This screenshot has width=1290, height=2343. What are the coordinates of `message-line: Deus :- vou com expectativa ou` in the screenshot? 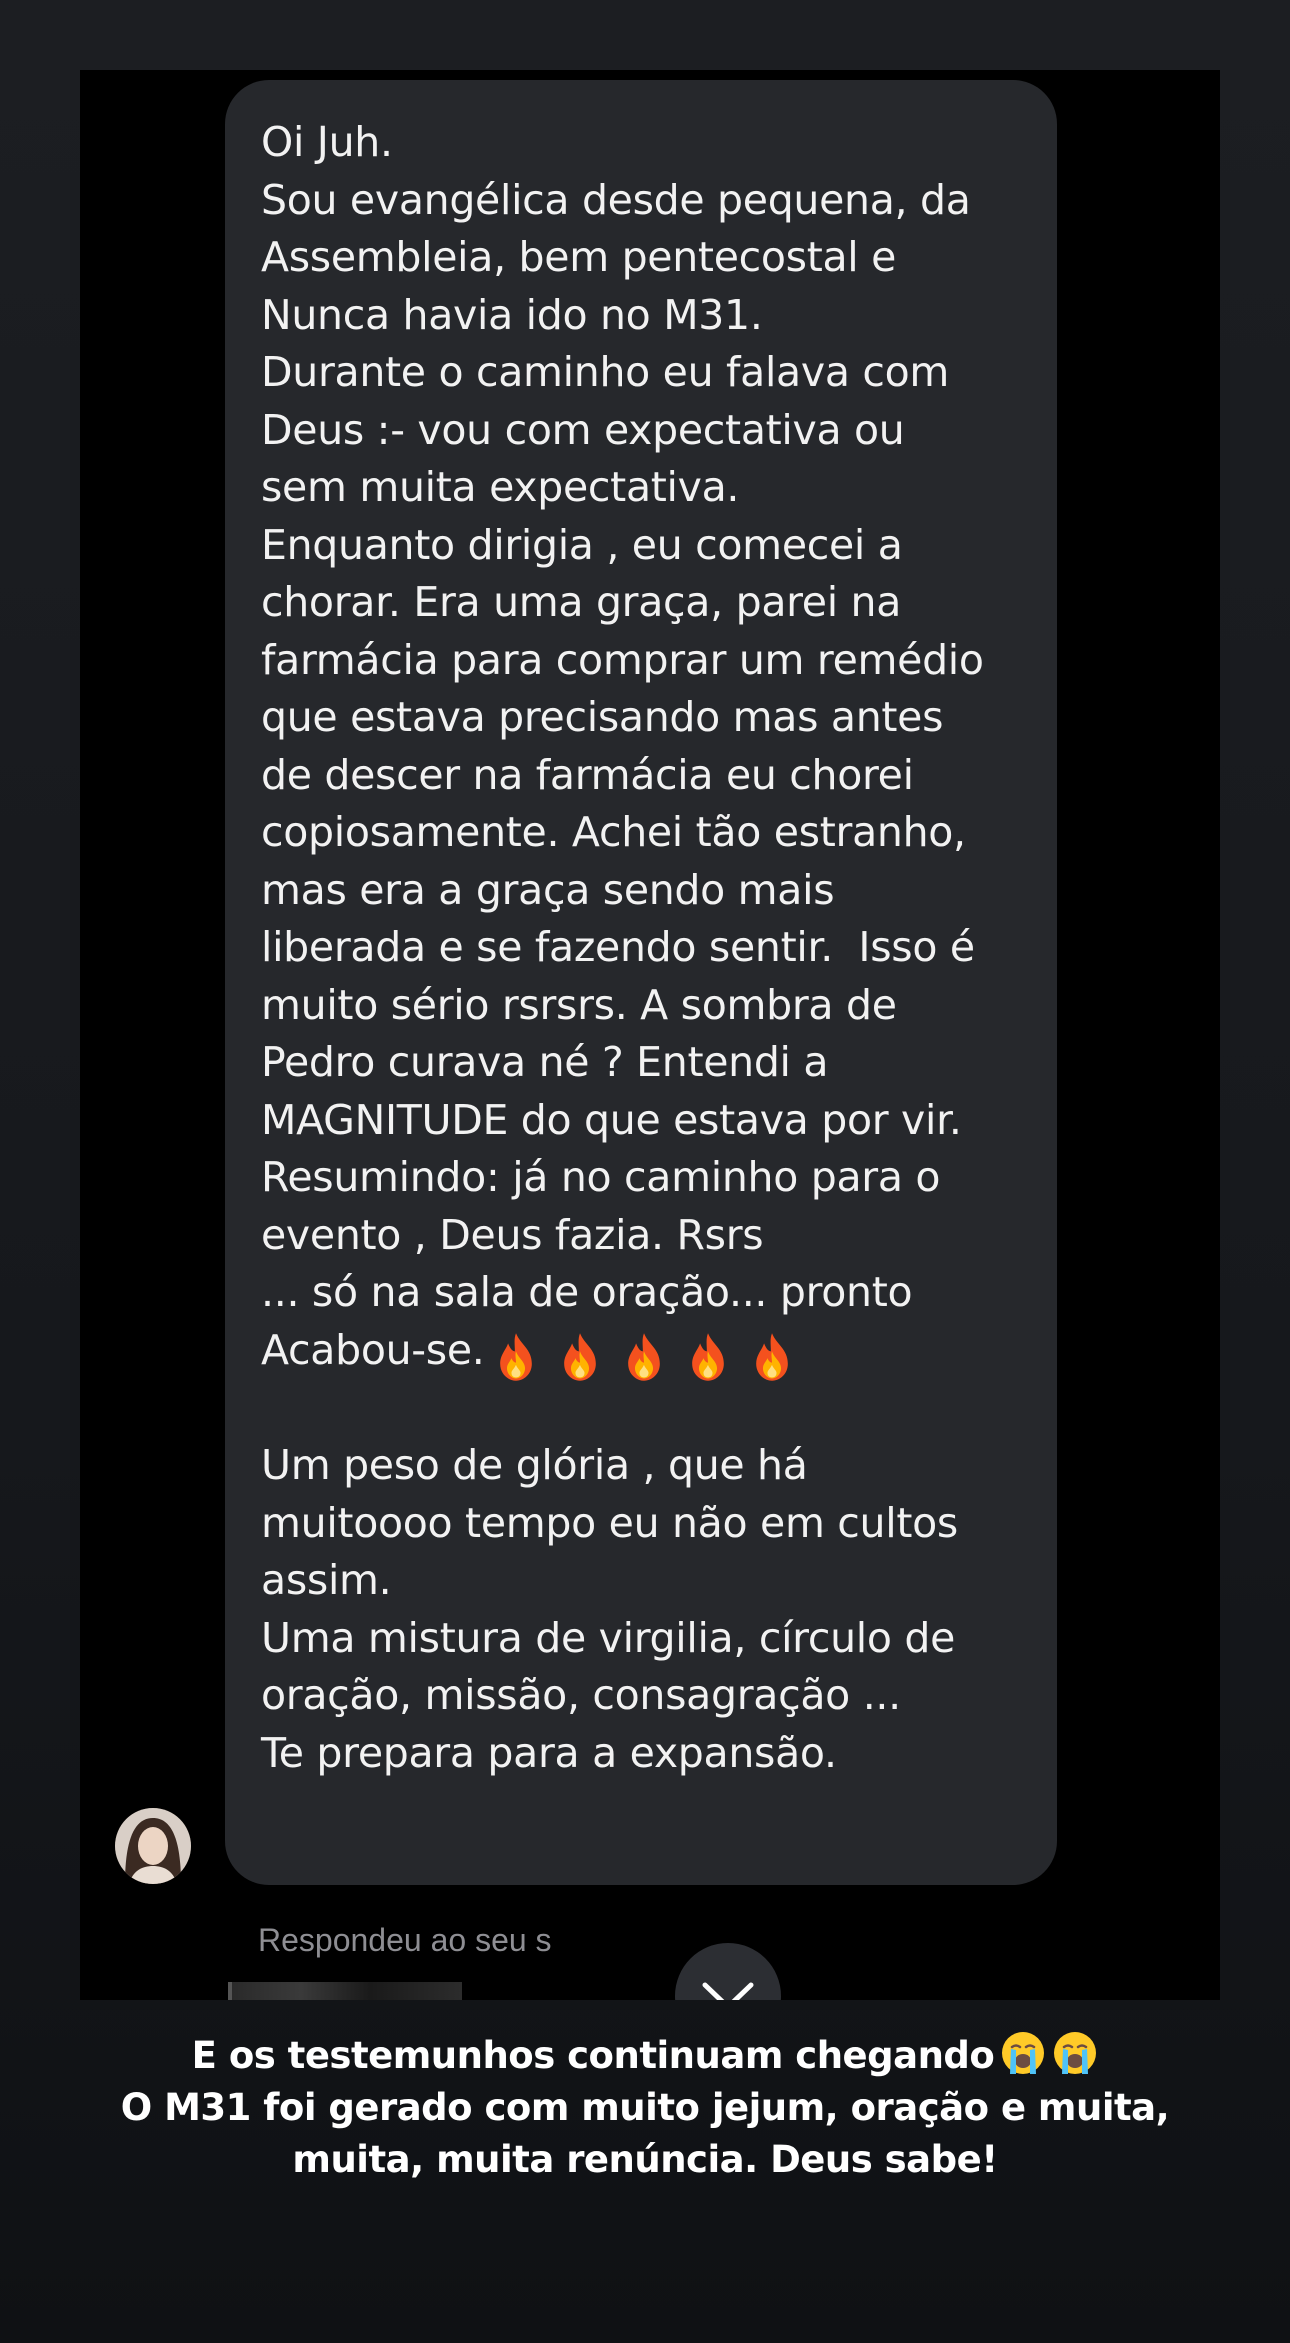 It's located at (583, 429).